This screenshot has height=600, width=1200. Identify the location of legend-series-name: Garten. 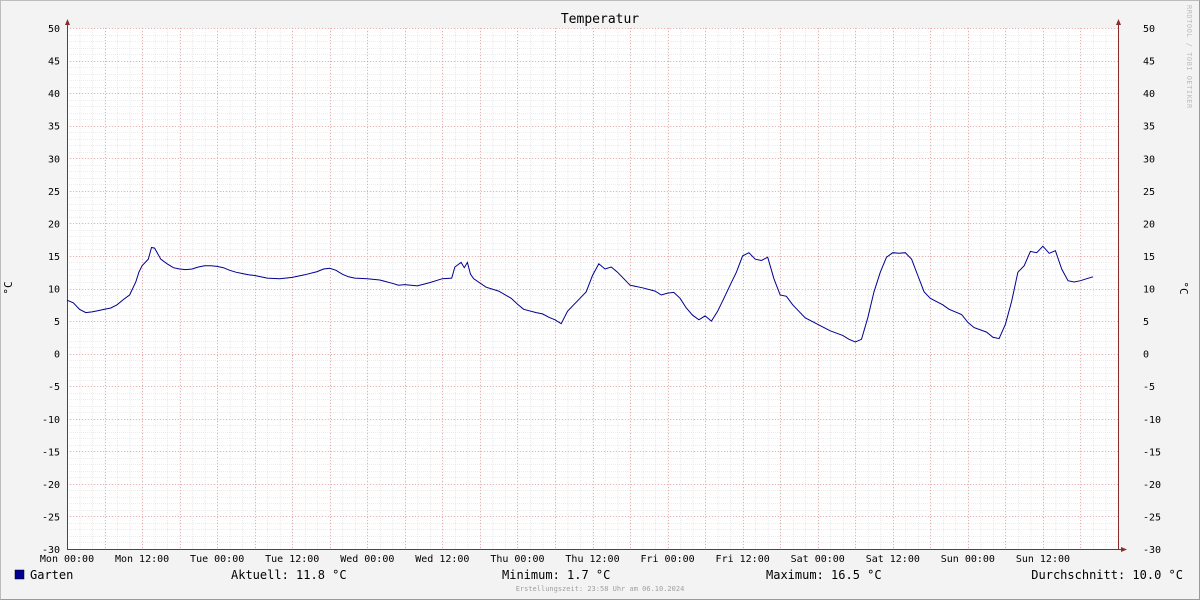
(51, 575).